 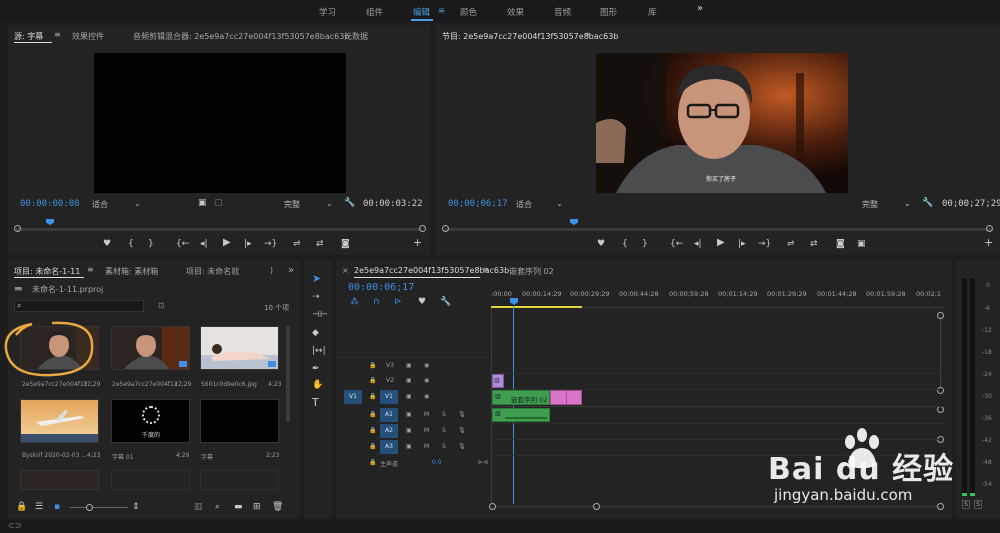 I want to click on hand-tool-icon: ✋, so click(x=317, y=385).